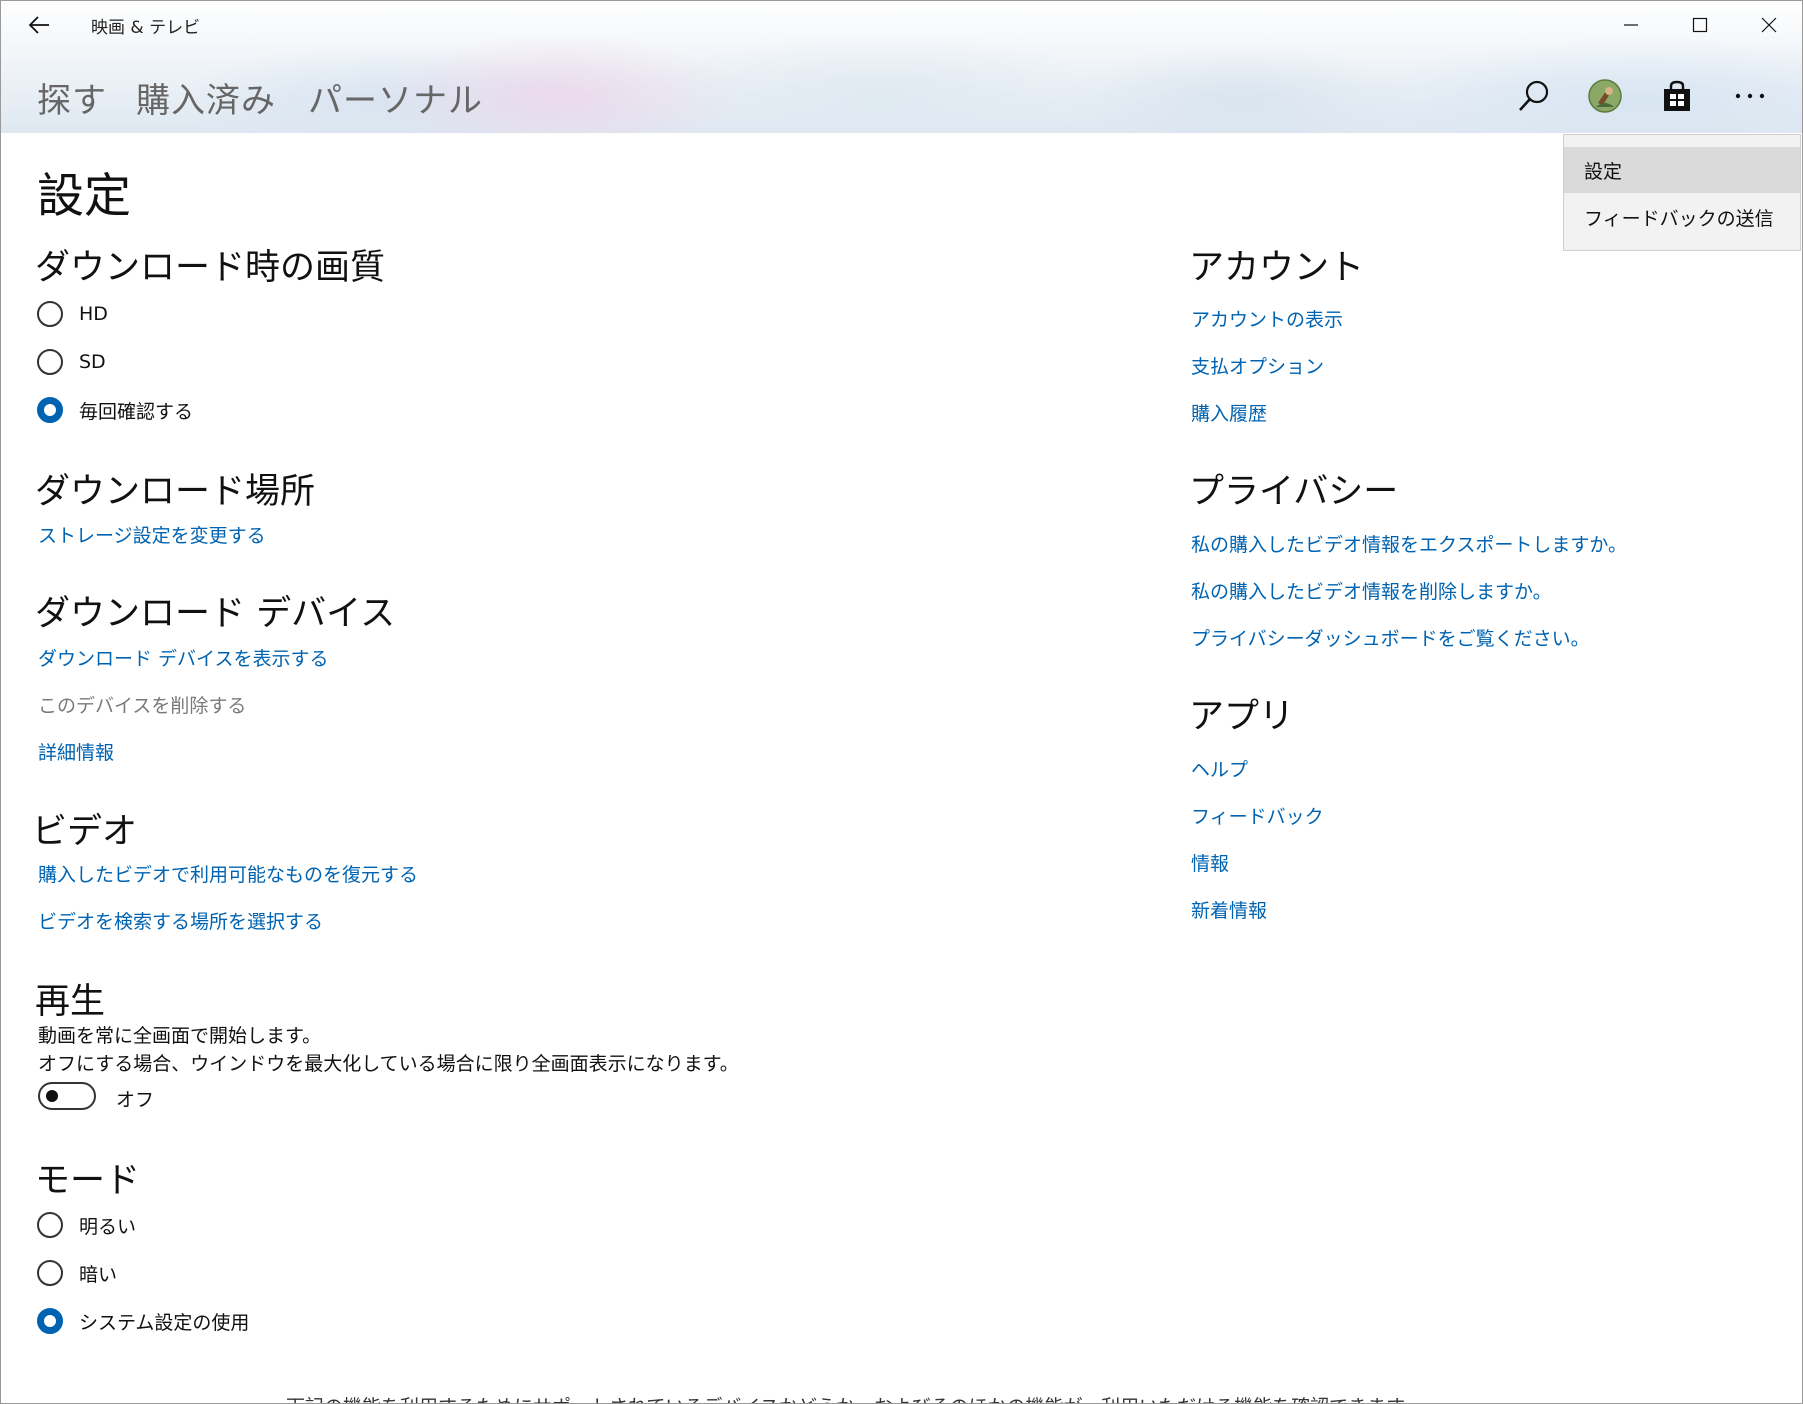 The height and width of the screenshot is (1404, 1803). I want to click on show-devices-link: ダウンロード デバイスを表示する, so click(183, 657).